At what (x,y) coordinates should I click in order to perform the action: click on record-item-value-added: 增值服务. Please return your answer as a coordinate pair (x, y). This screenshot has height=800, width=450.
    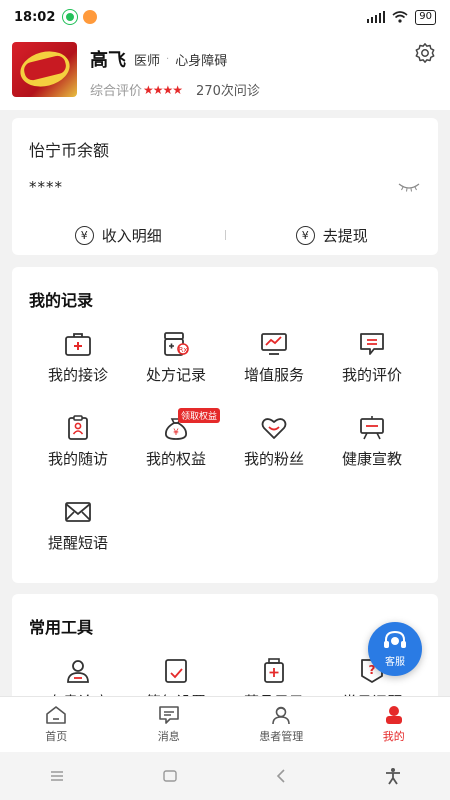
    Looking at the image, I should click on (274, 357).